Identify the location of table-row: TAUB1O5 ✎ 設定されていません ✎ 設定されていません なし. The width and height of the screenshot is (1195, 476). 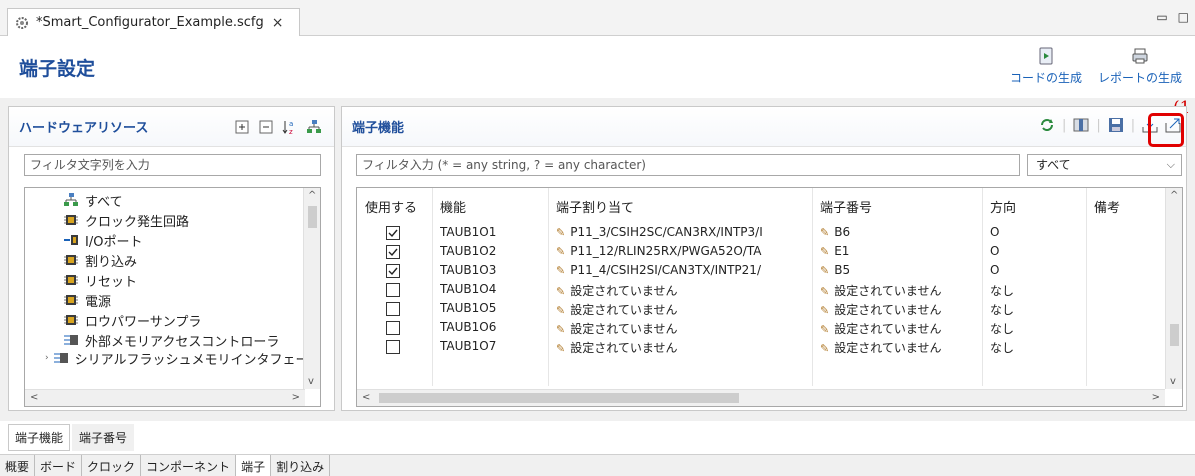
(761, 308).